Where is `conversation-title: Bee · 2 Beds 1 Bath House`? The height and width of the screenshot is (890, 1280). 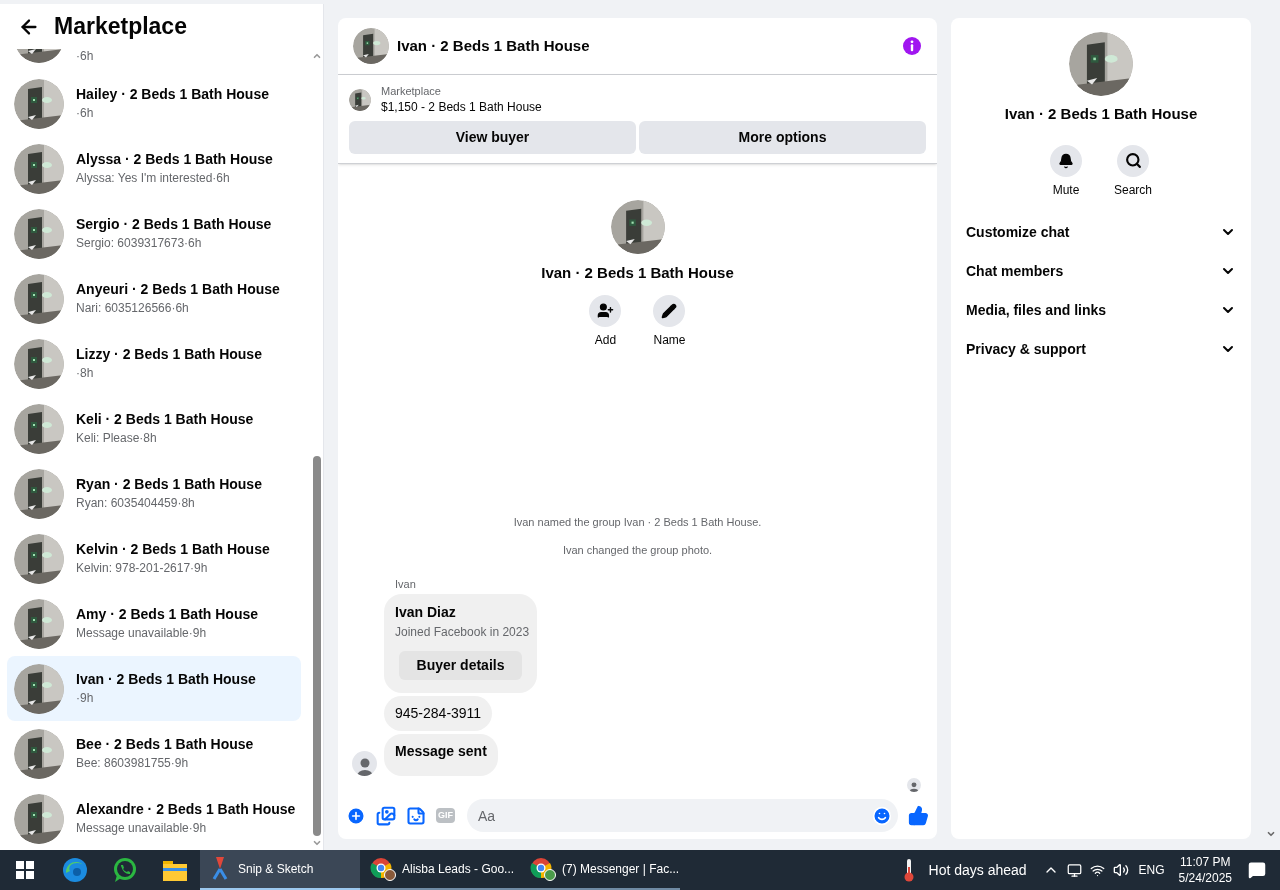 conversation-title: Bee · 2 Beds 1 Bath House is located at coordinates (165, 744).